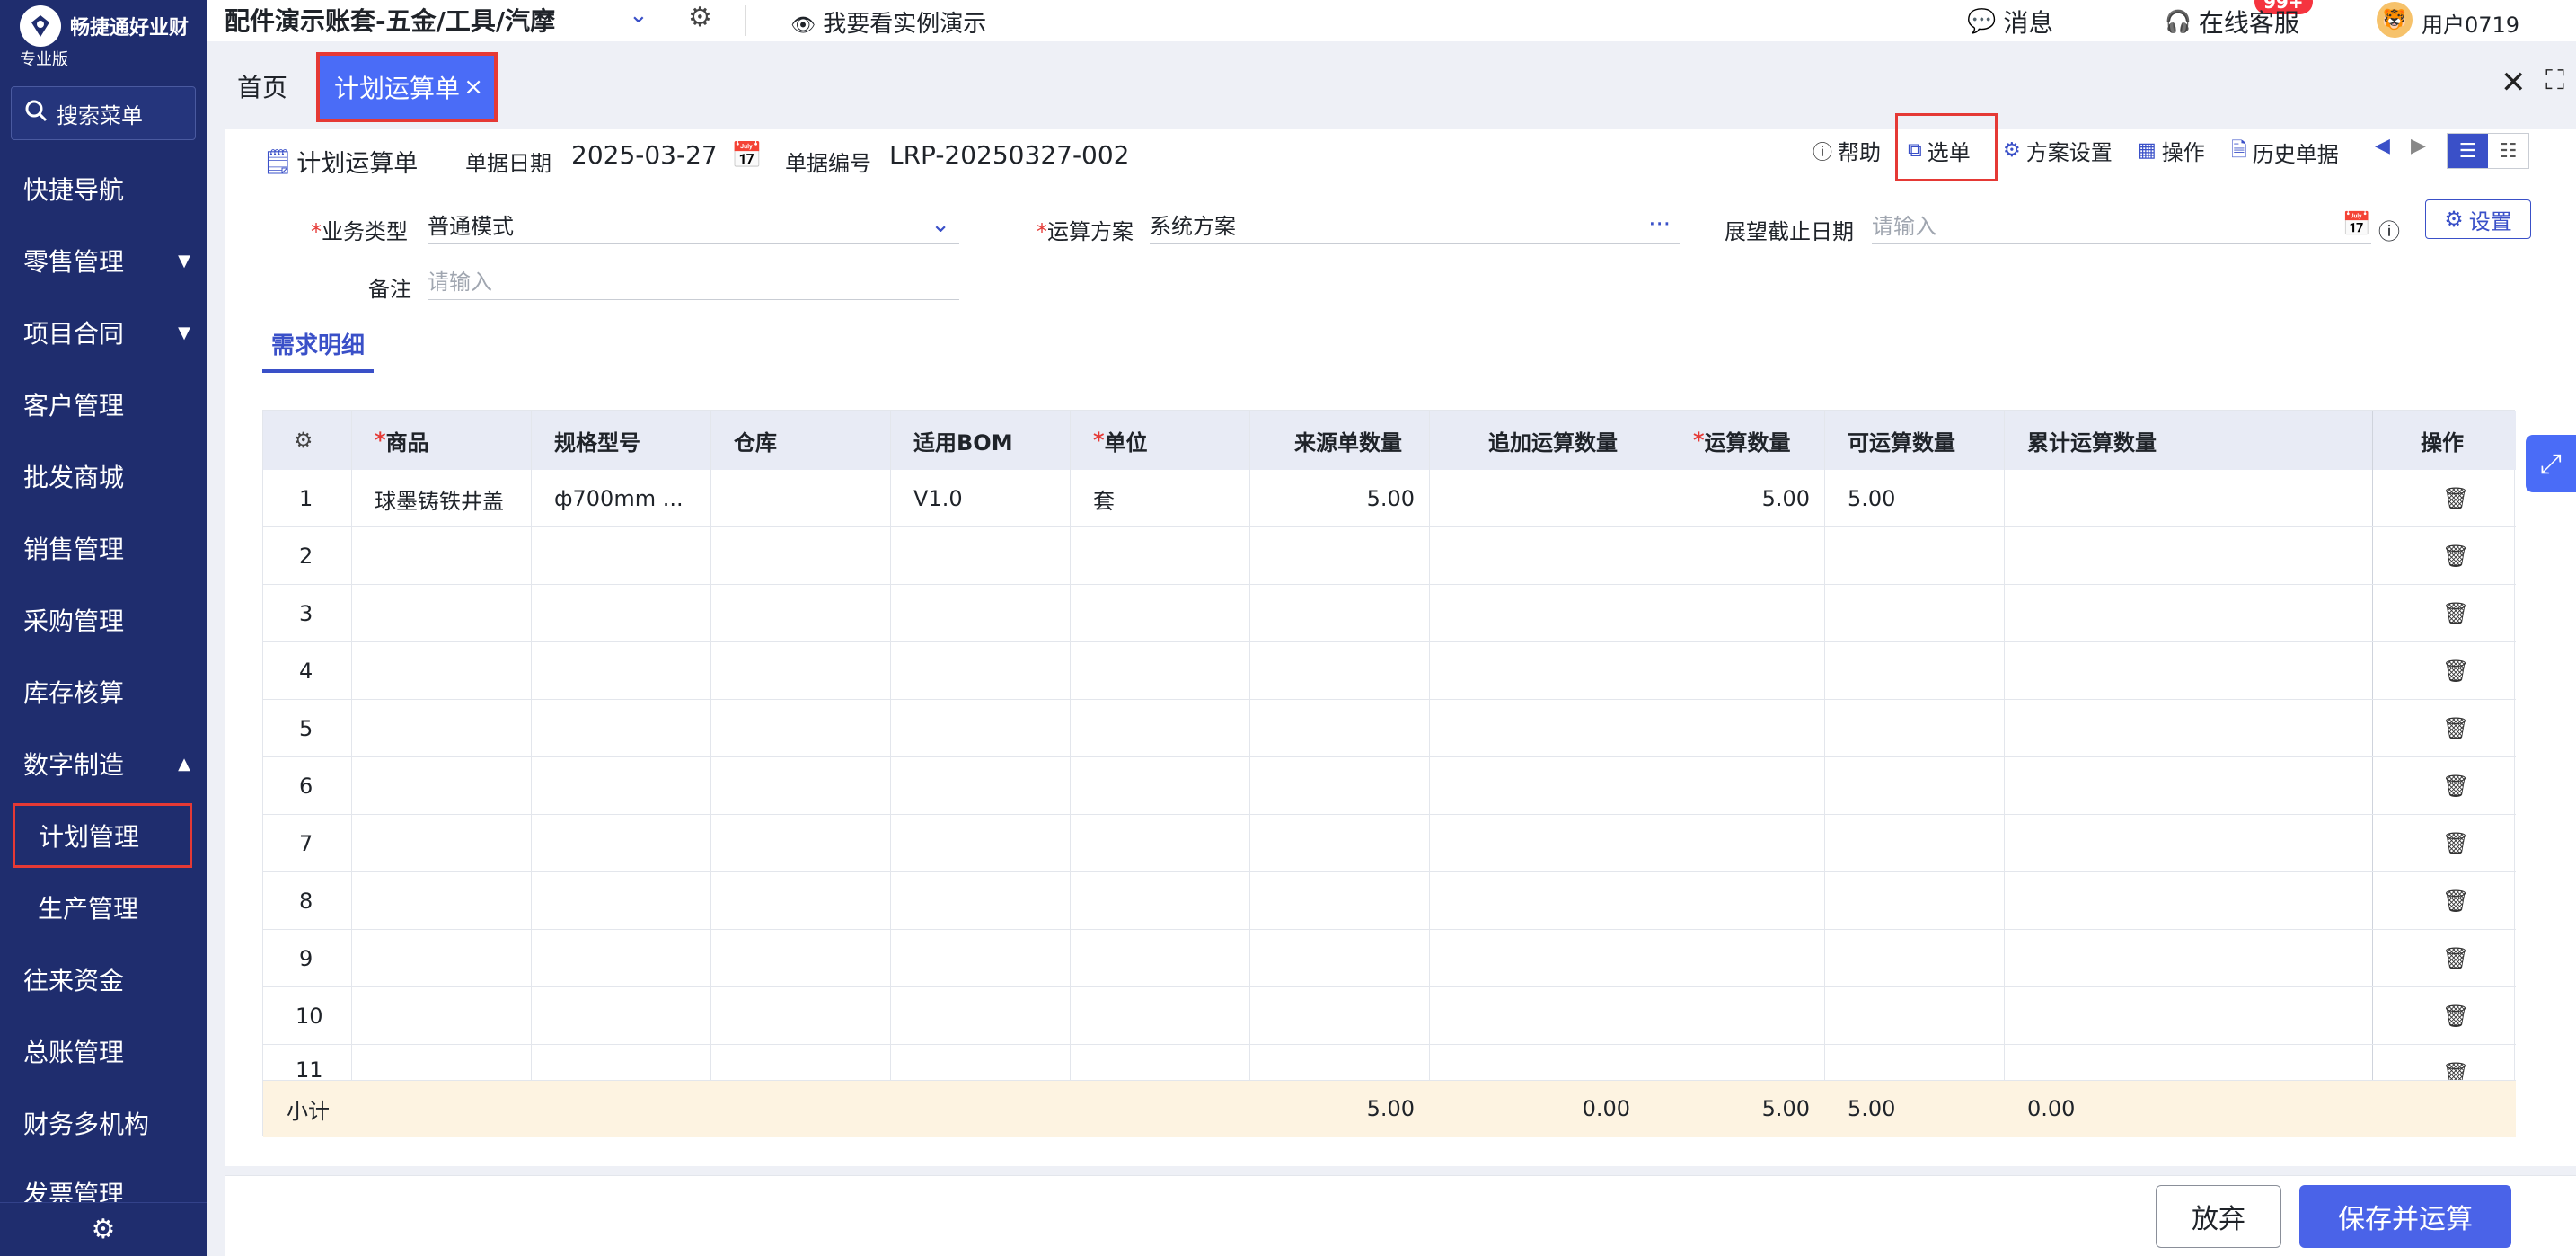  I want to click on column-settings-icon: ⚙, so click(303, 440).